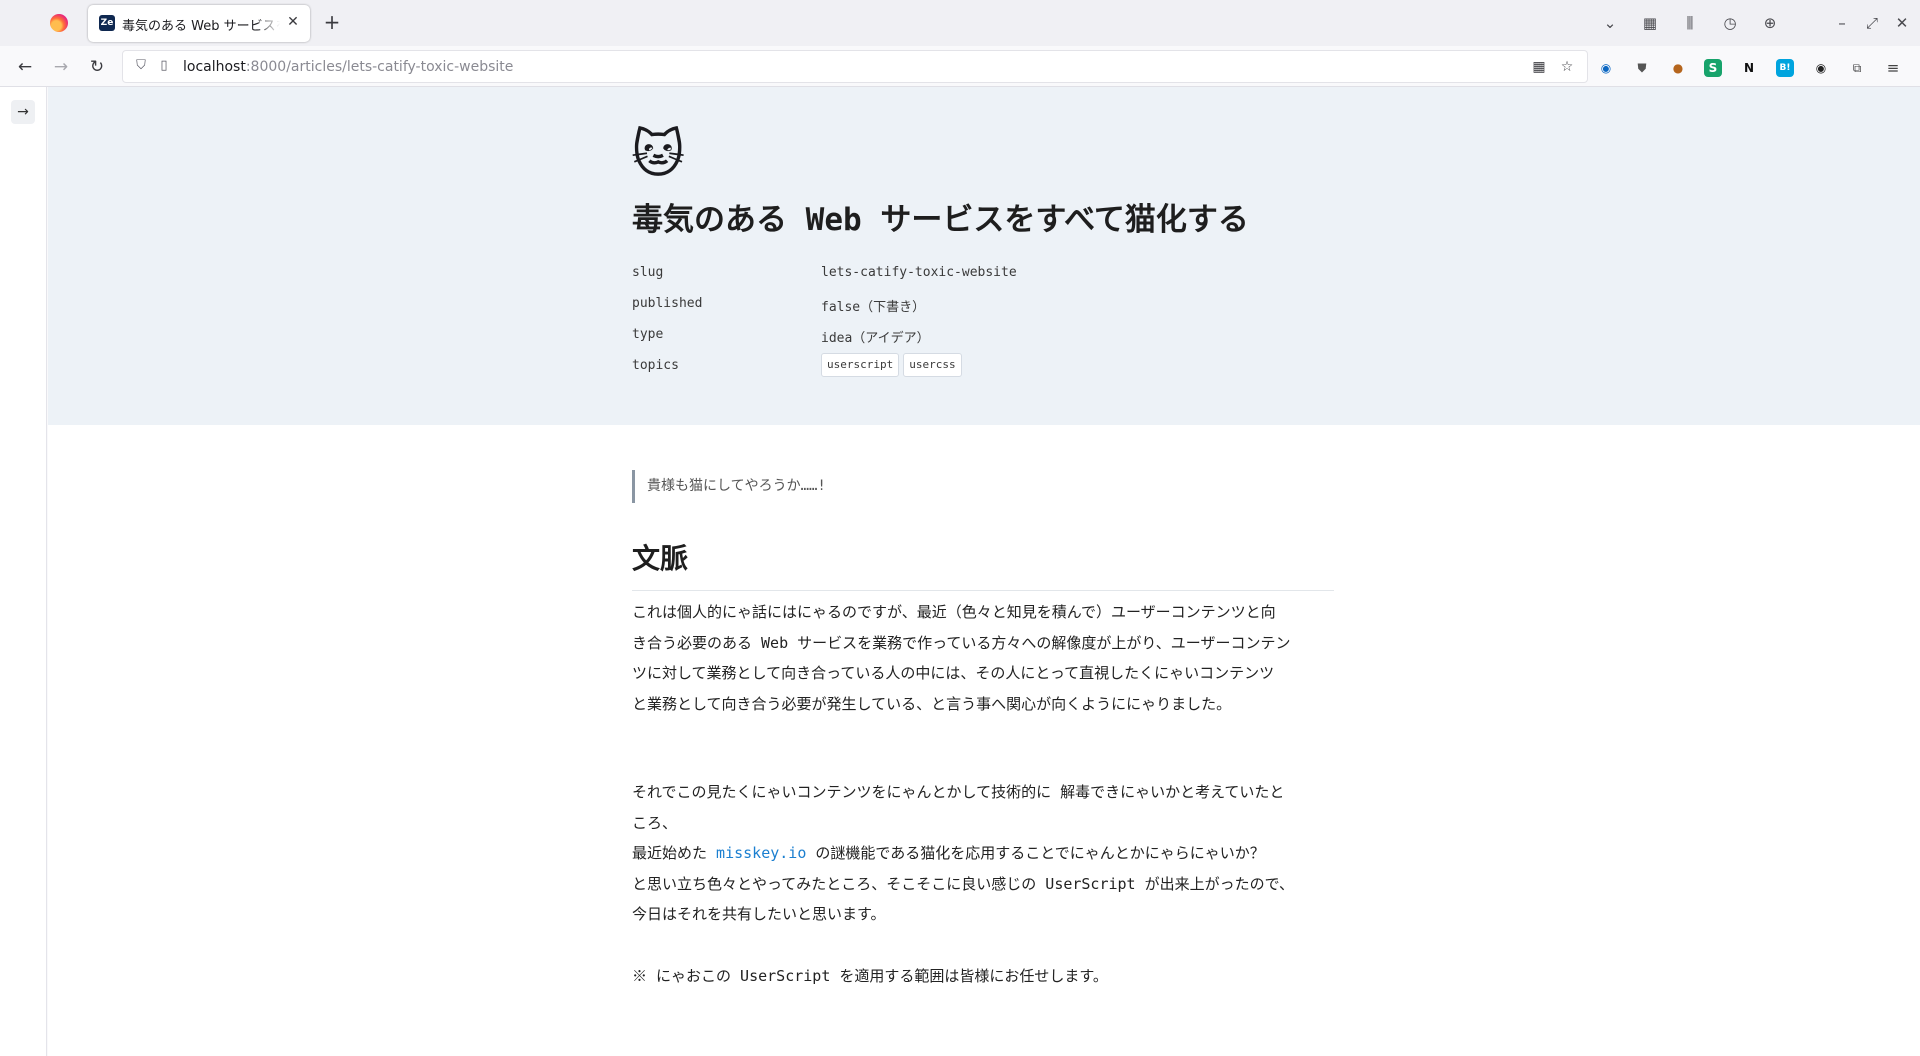 The height and width of the screenshot is (1056, 1920). Describe the element at coordinates (1730, 23) in the screenshot. I see `history-clock-icon: ◷` at that location.